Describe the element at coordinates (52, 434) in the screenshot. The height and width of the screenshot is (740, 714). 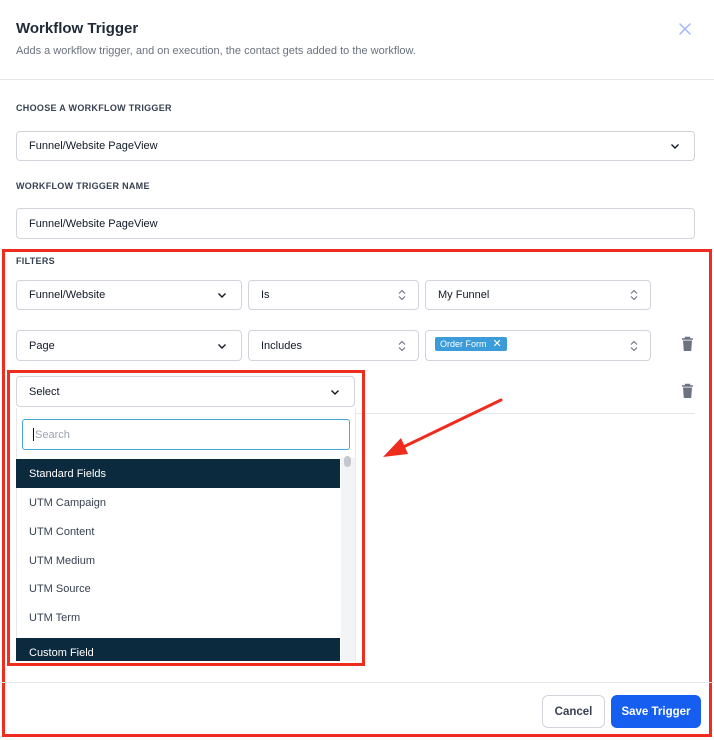
I see `search-placeholder: Search` at that location.